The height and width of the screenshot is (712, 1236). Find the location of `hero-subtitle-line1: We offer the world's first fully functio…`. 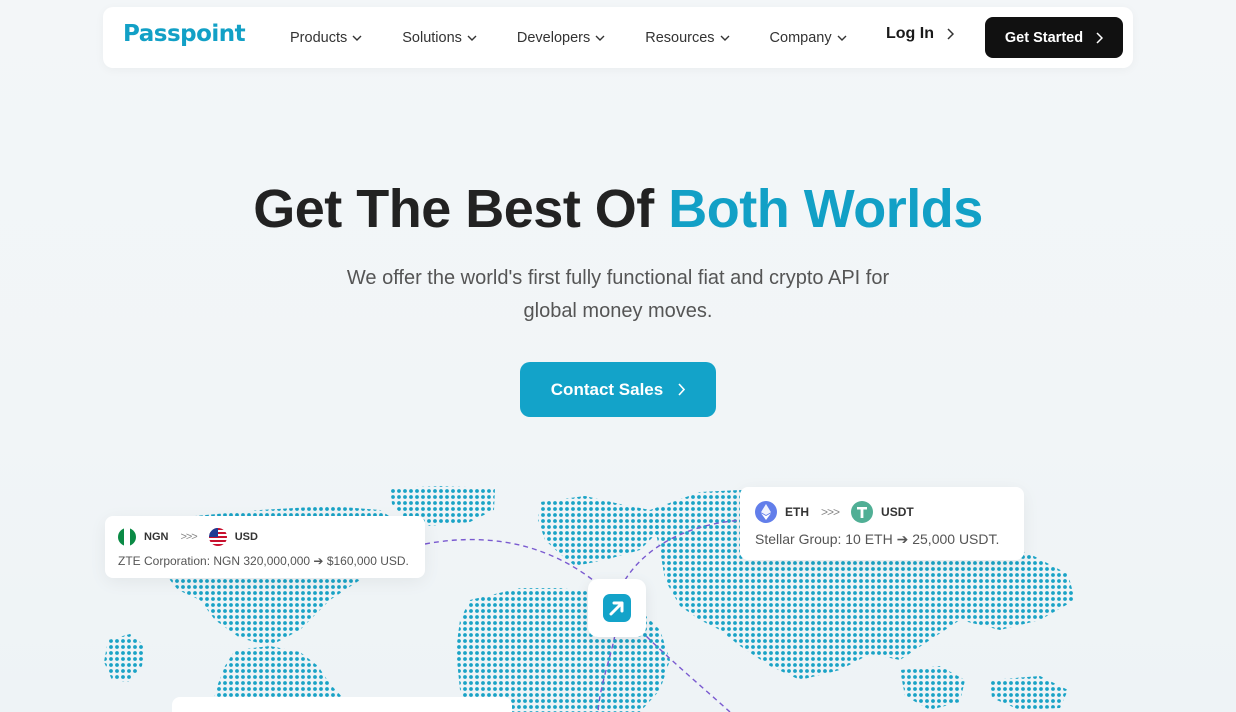

hero-subtitle-line1: We offer the world's first fully functio… is located at coordinates (618, 278).